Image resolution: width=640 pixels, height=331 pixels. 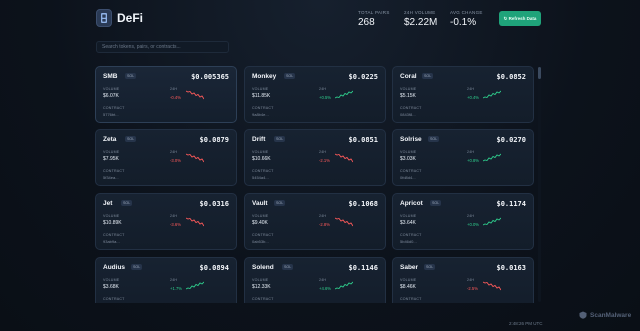 I want to click on token-price: $0.0852, so click(x=511, y=77).